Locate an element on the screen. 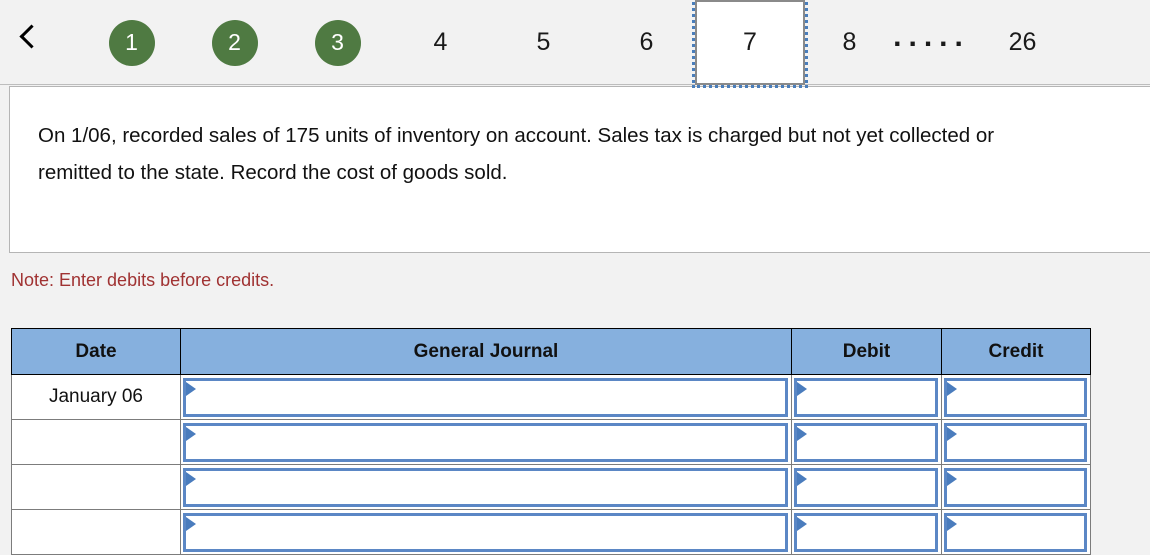  column-header-credit: Credit is located at coordinates (1016, 351).